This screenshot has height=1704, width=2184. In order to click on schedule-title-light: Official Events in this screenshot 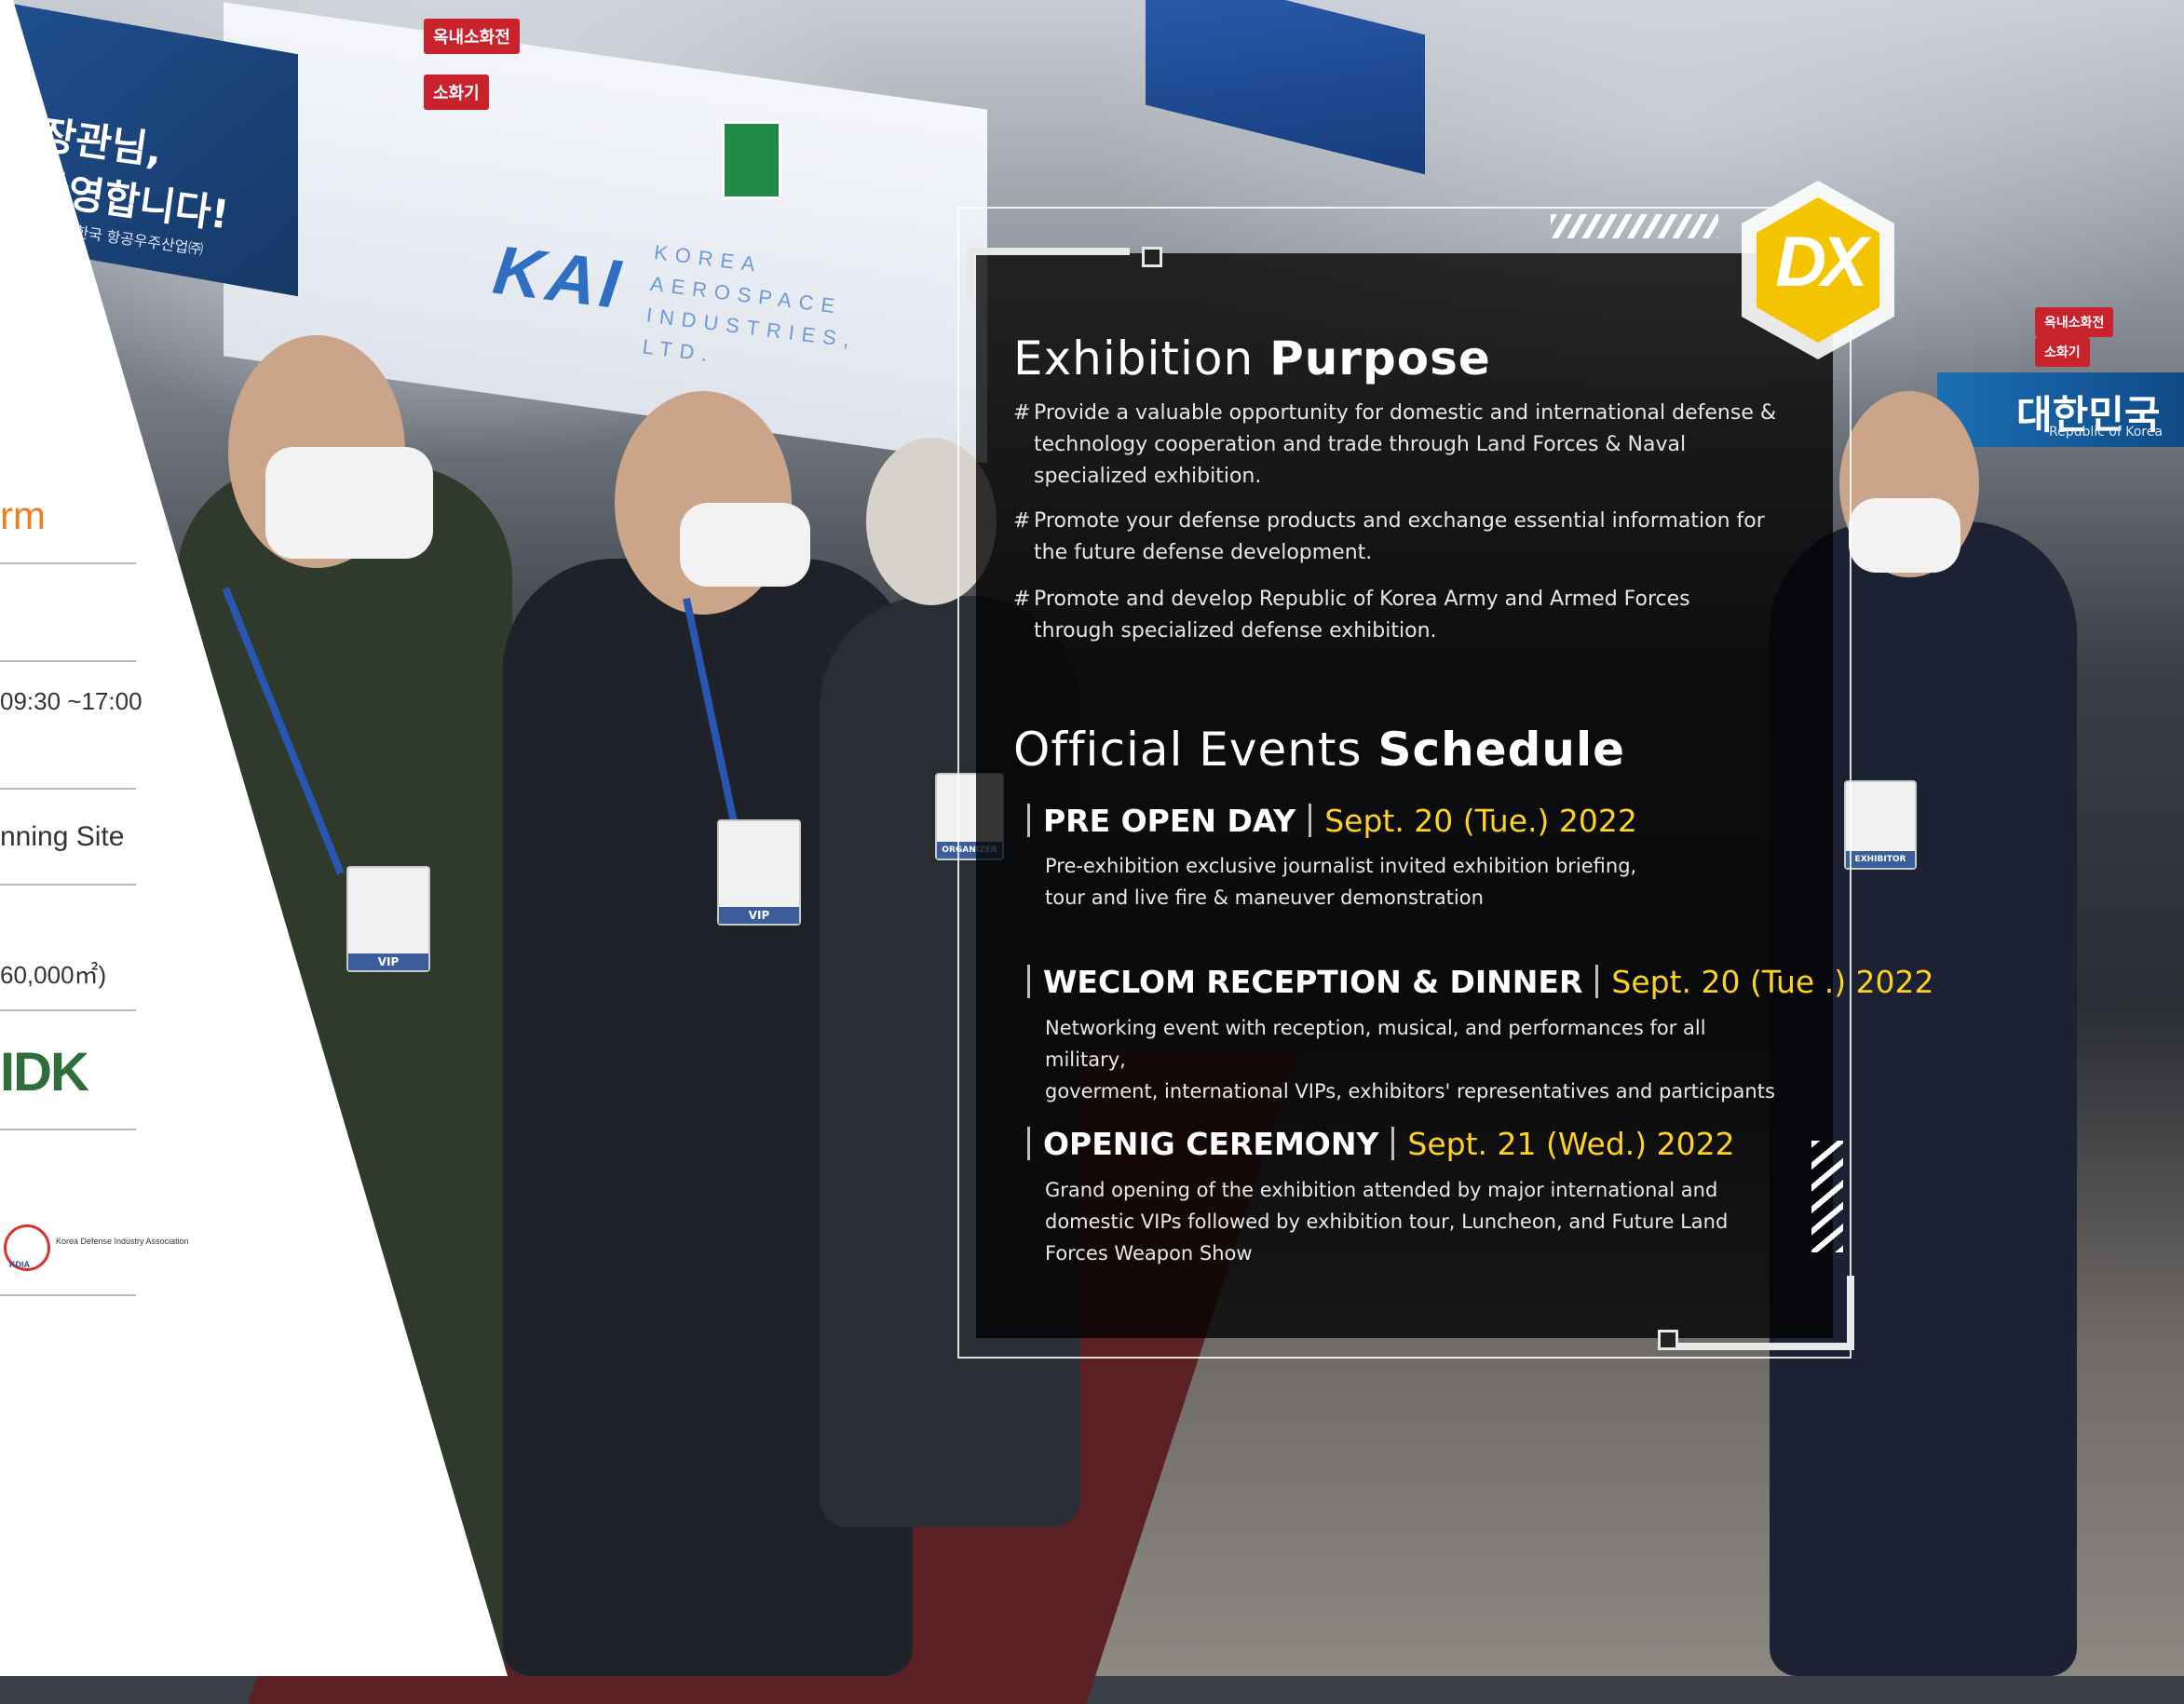, I will do `click(1195, 750)`.